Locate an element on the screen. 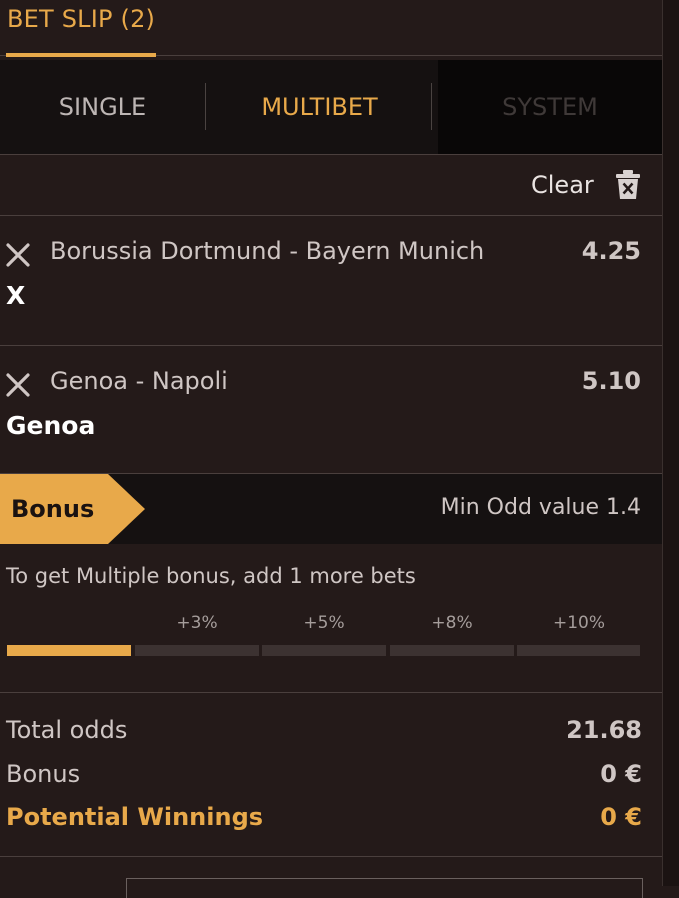 The width and height of the screenshot is (679, 898). clear-row: Clear is located at coordinates (331, 185).